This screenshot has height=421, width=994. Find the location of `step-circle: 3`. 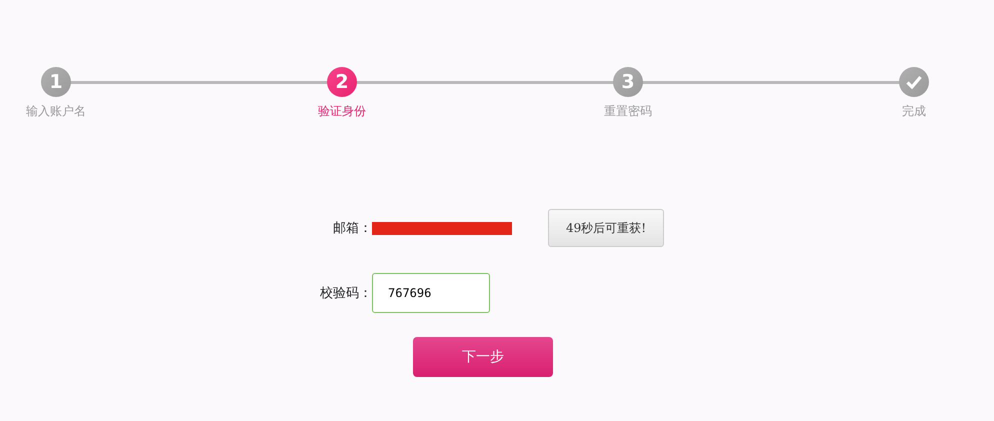

step-circle: 3 is located at coordinates (628, 82).